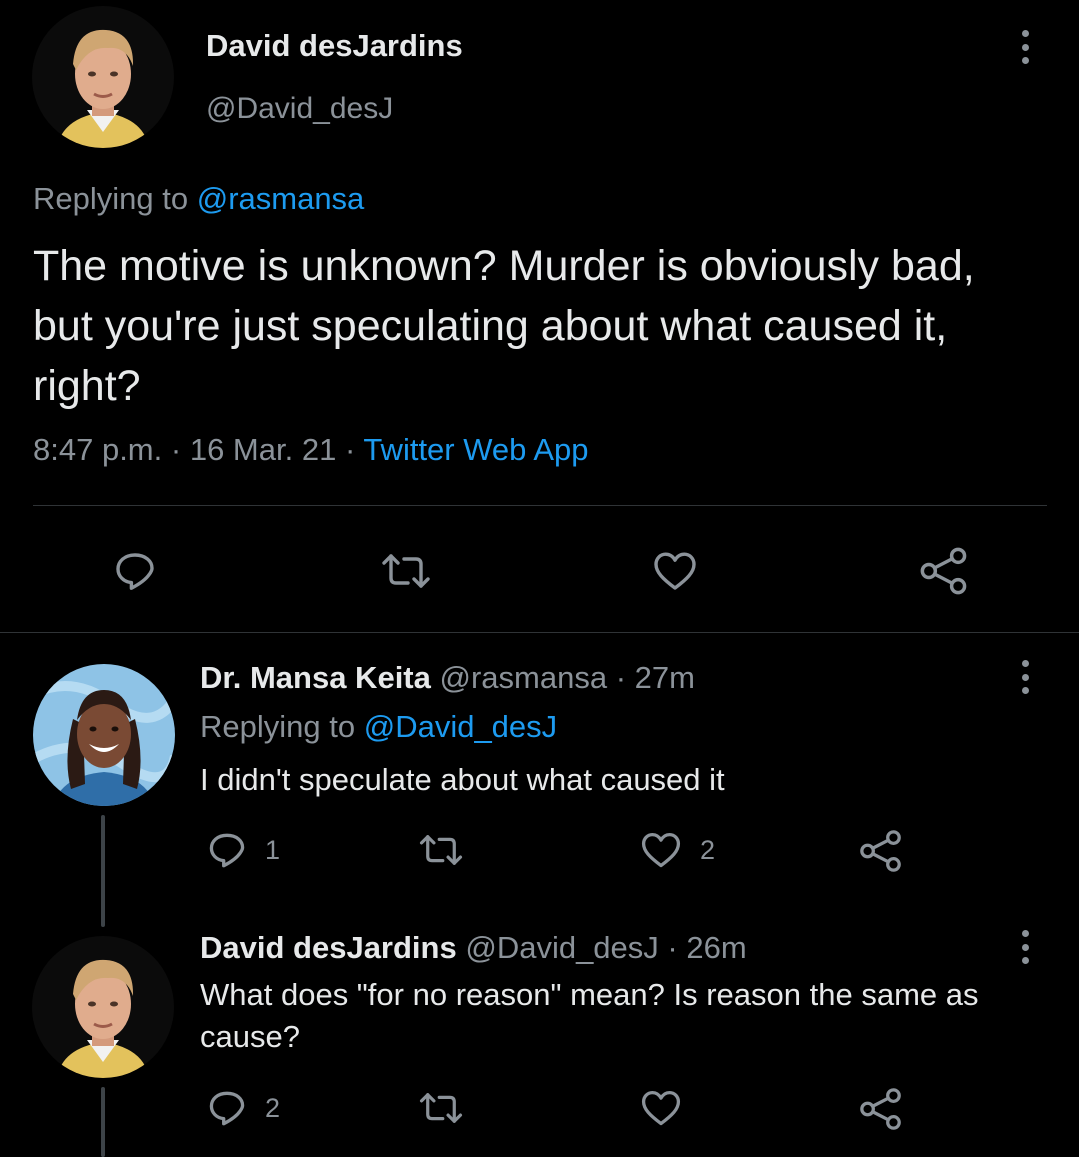 The height and width of the screenshot is (1157, 1079). What do you see at coordinates (273, 849) in the screenshot?
I see `reply-count: 1` at bounding box center [273, 849].